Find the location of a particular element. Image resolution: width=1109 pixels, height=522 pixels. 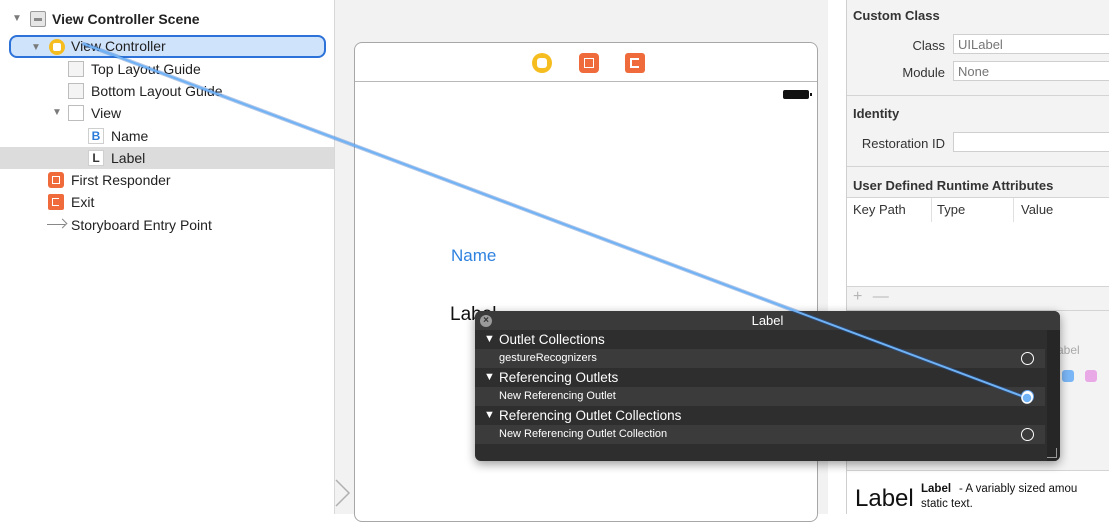

label-icon: L is located at coordinates (96, 158).